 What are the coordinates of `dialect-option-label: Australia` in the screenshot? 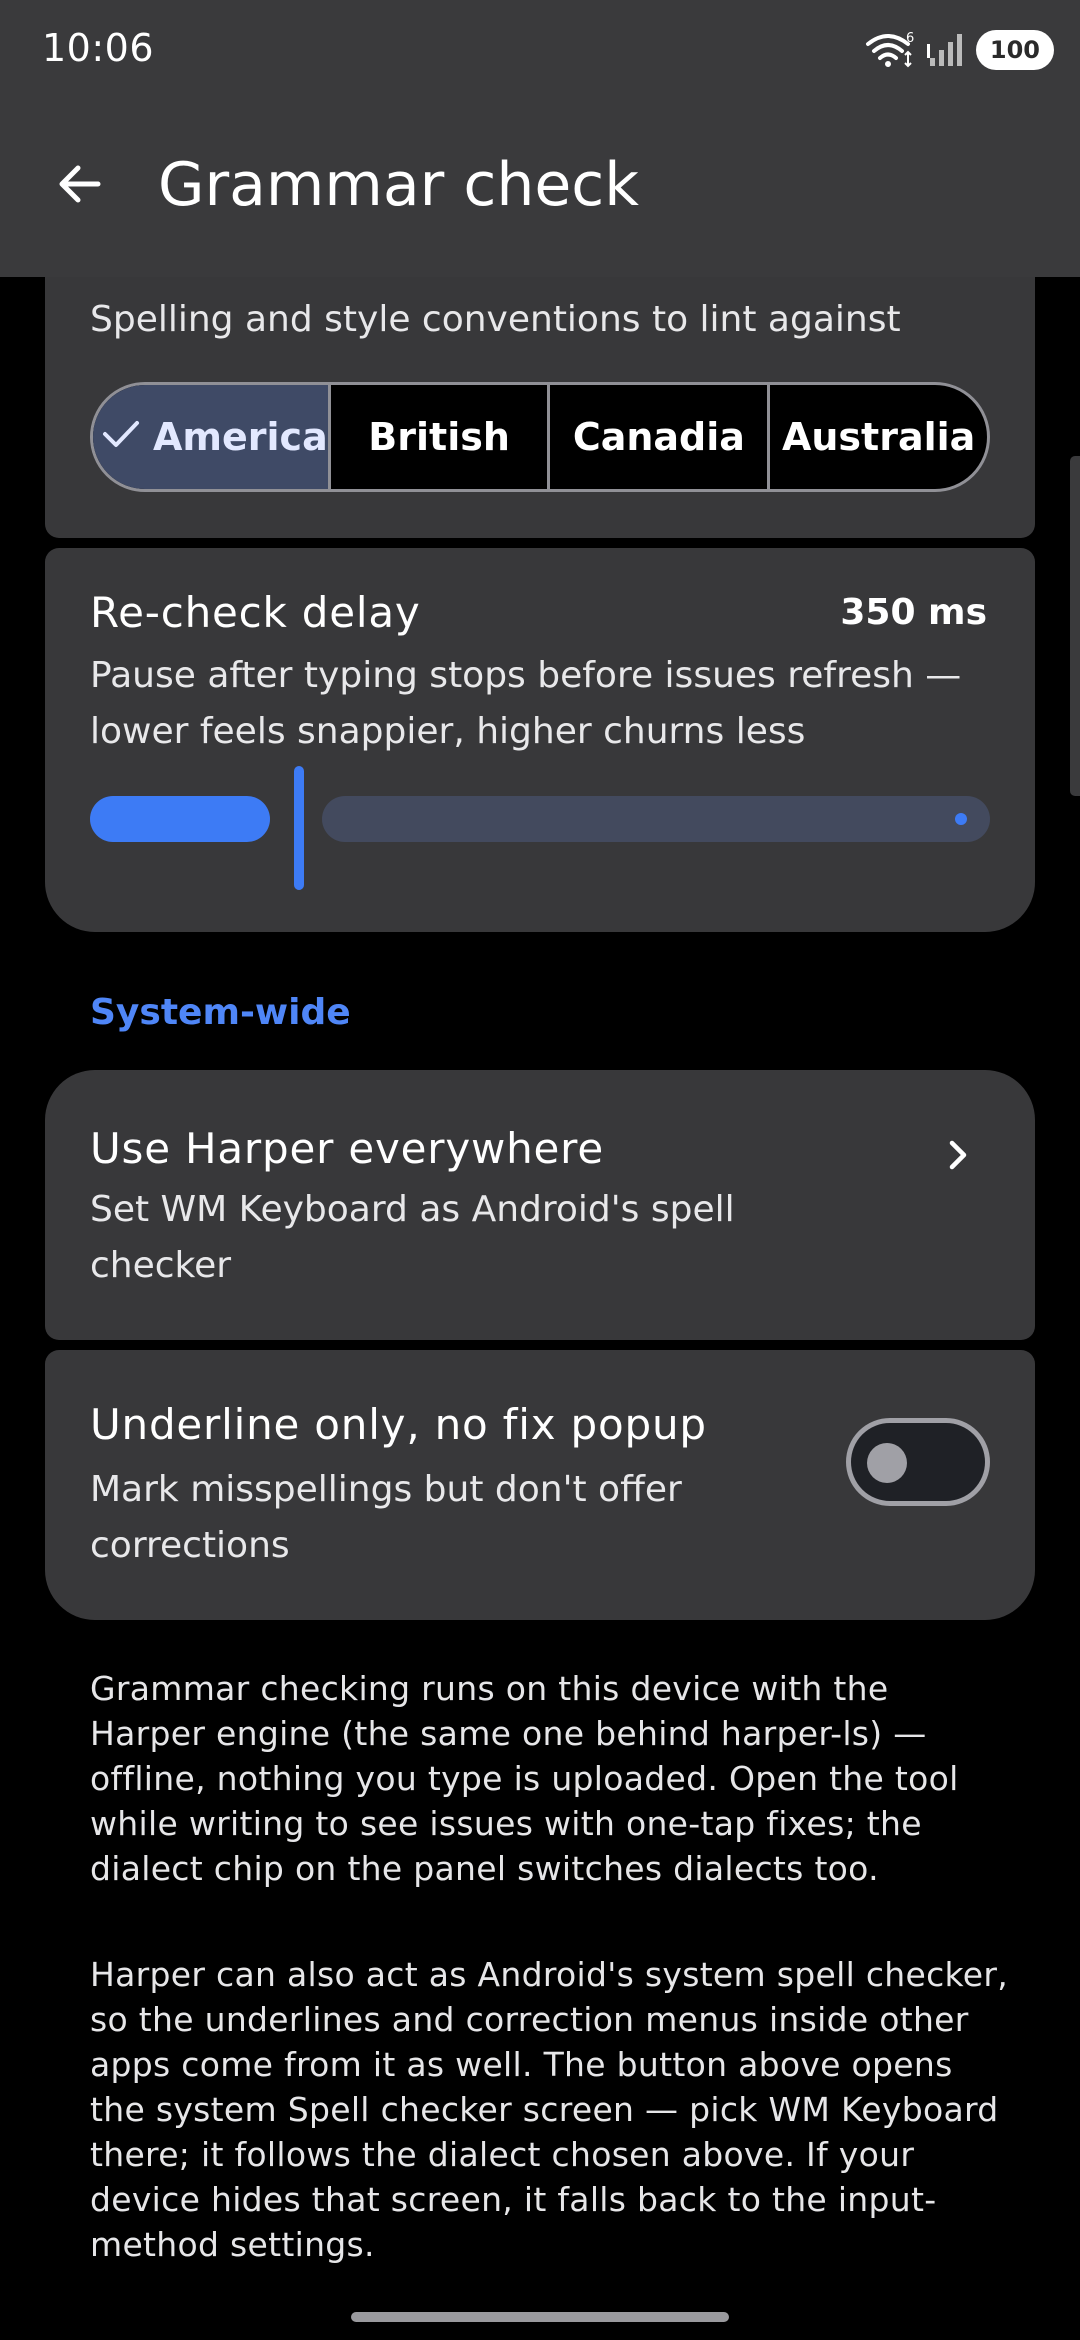 It's located at (878, 437).